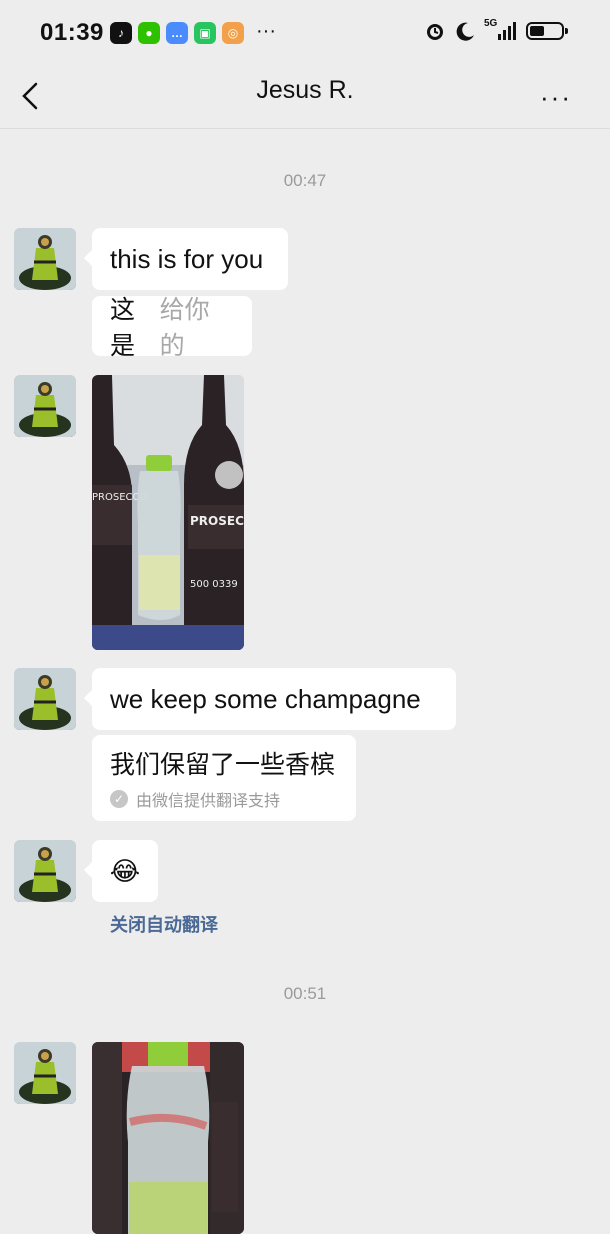 The height and width of the screenshot is (1234, 610). I want to click on message-bubble: 我们保留了一些香槟 ✓ 由微信提供翻译支持, so click(224, 778).